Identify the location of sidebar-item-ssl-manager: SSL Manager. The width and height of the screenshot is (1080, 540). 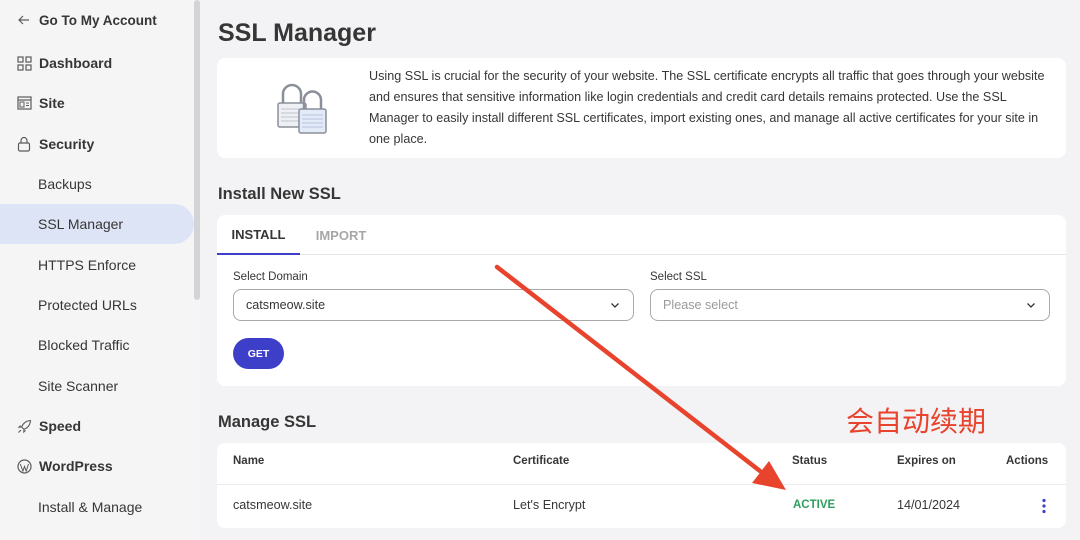
(97, 224).